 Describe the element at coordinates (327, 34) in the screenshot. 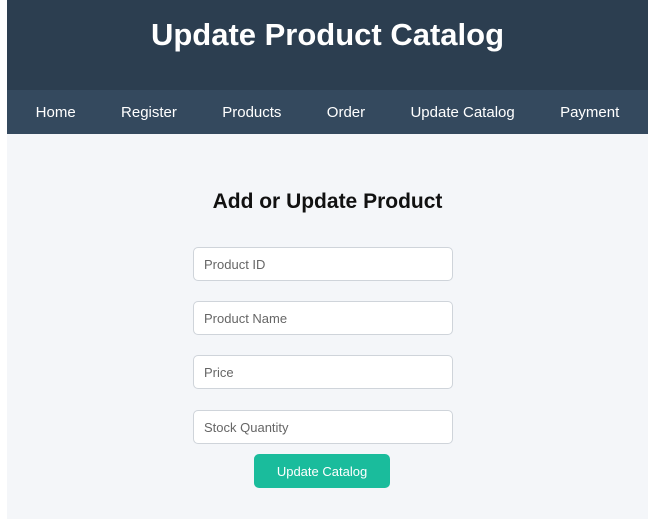

I see `page-title: Update Product Catalog` at that location.